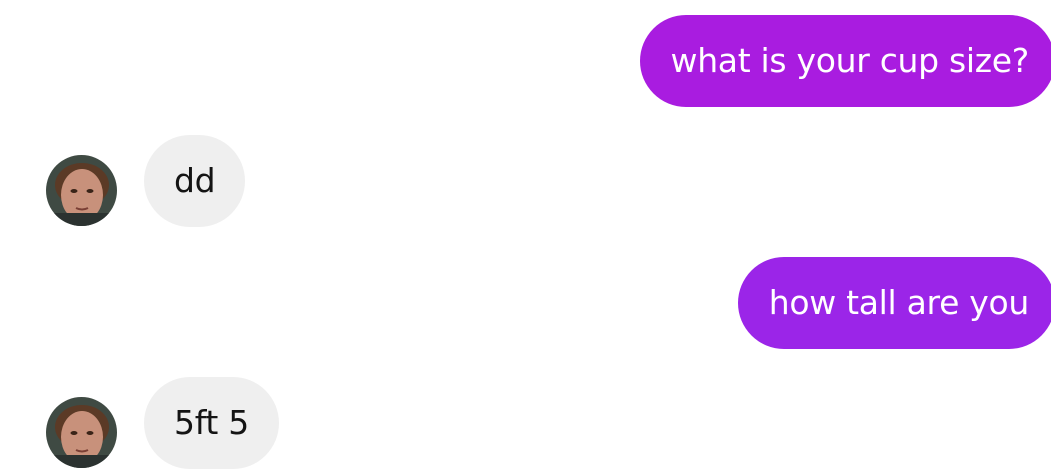  What do you see at coordinates (195, 181) in the screenshot?
I see `incoming-message-bubble: dd` at bounding box center [195, 181].